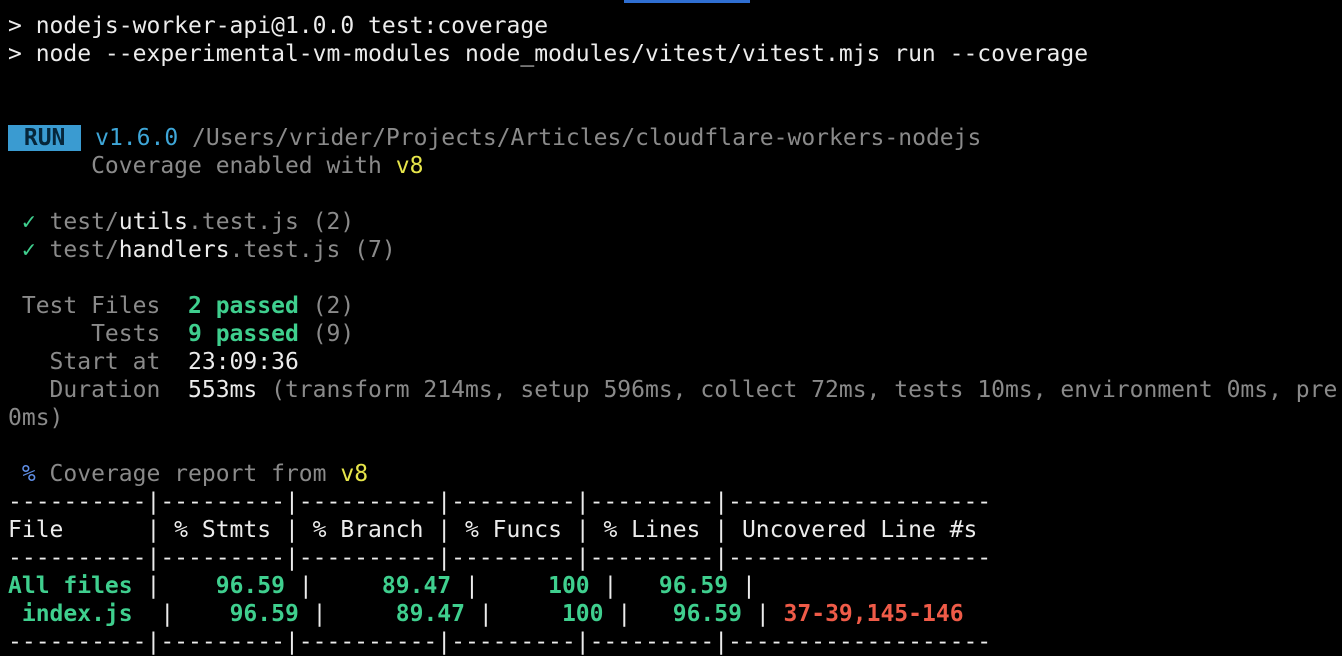  Describe the element at coordinates (223, 390) in the screenshot. I see `duration-total: 553ms` at that location.